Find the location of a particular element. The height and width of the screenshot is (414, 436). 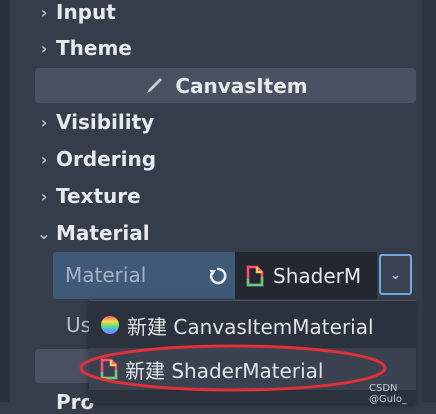

use-property-label: Us is located at coordinates (79, 325).